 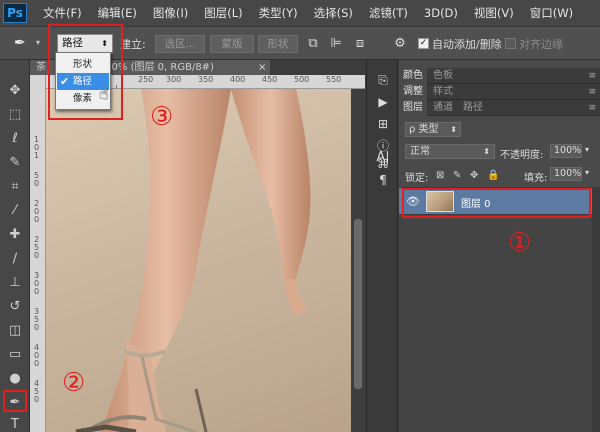 What do you see at coordinates (15, 424) in the screenshot?
I see `type-tool-icon: T` at bounding box center [15, 424].